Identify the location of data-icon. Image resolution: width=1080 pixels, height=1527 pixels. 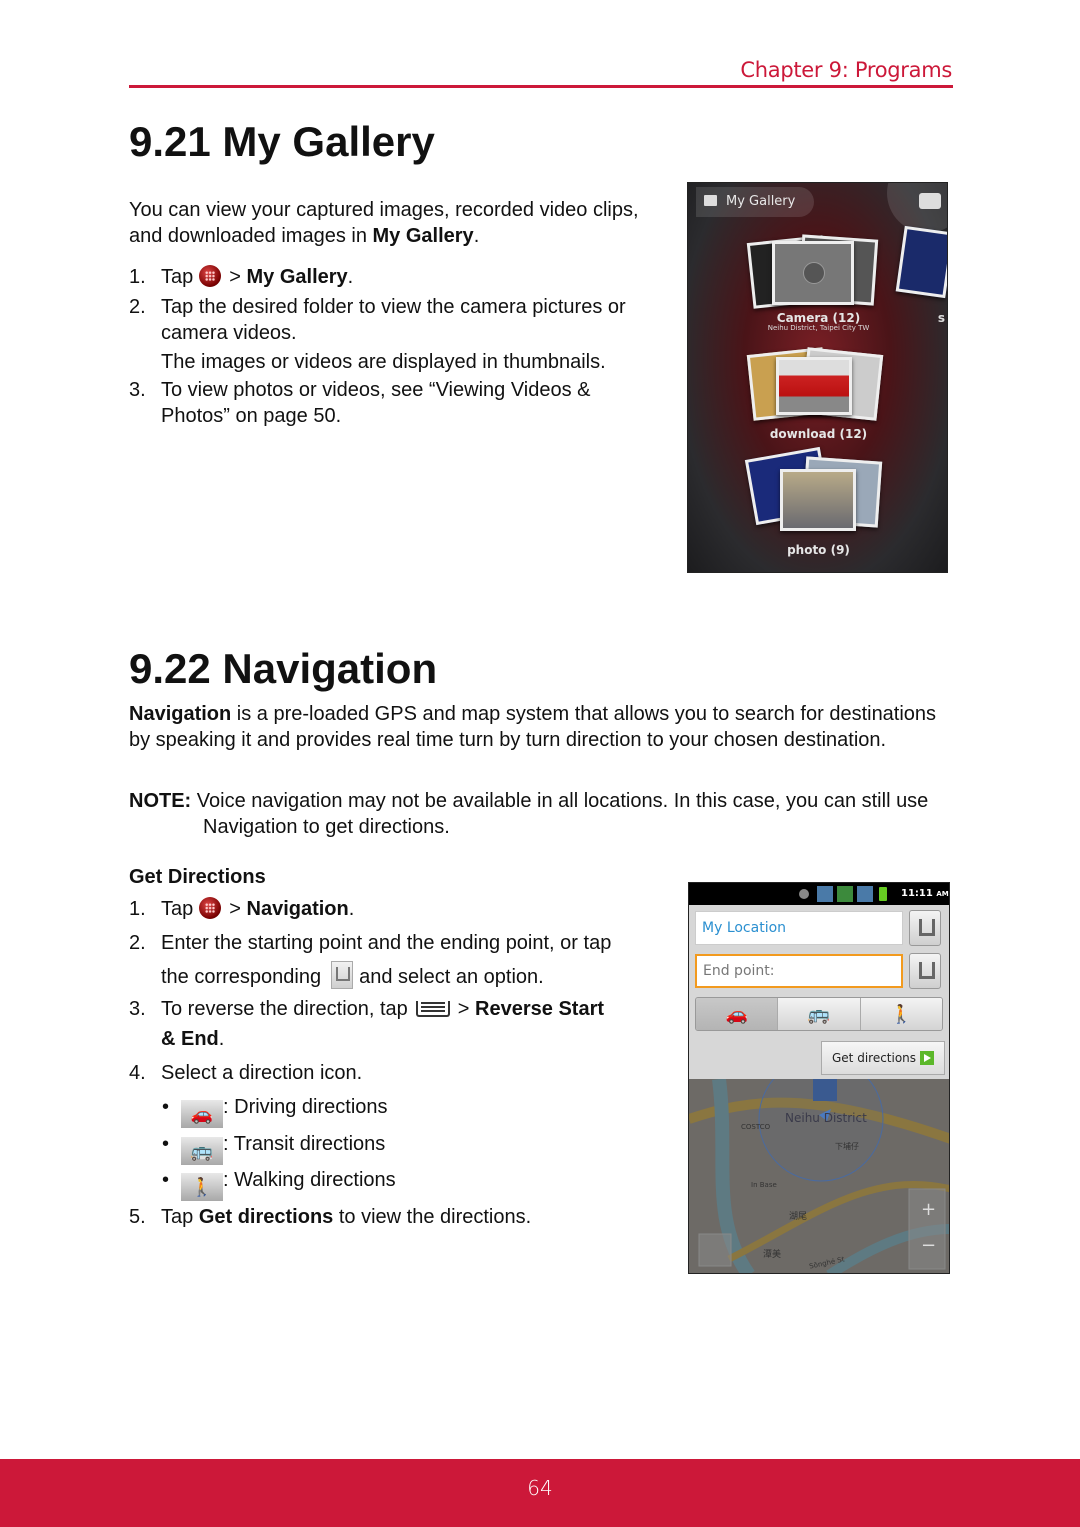
(845, 894).